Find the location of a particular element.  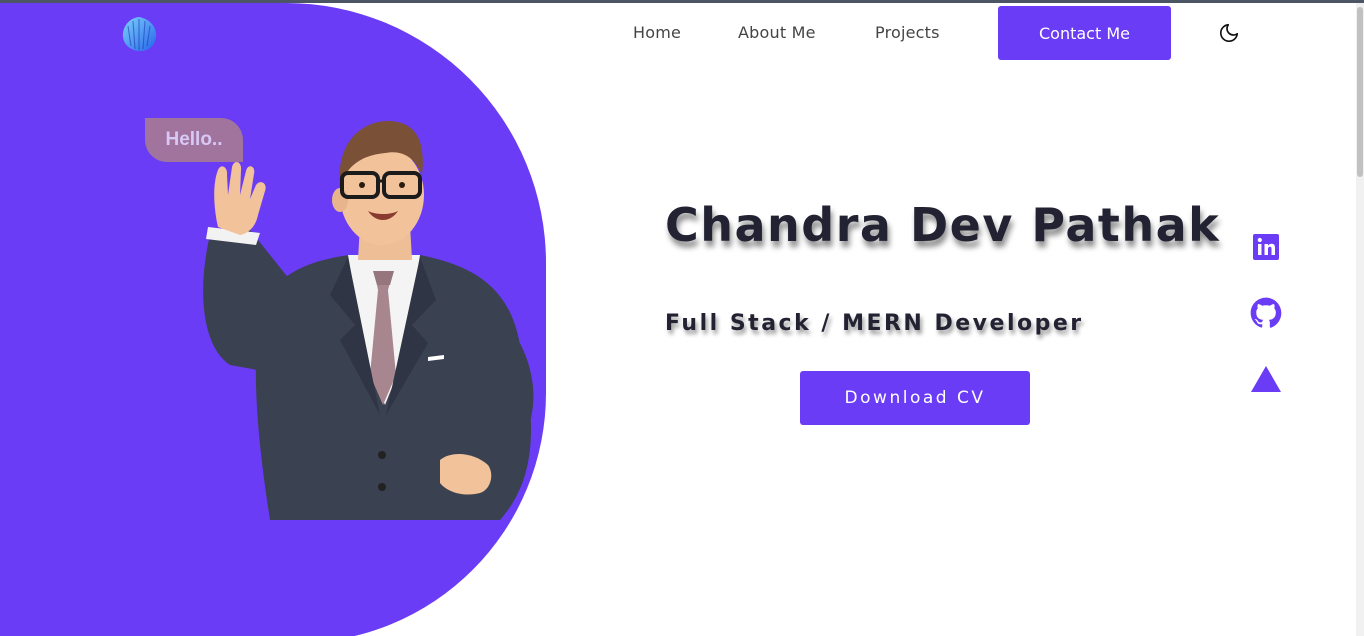

github-icon is located at coordinates (1266, 313).